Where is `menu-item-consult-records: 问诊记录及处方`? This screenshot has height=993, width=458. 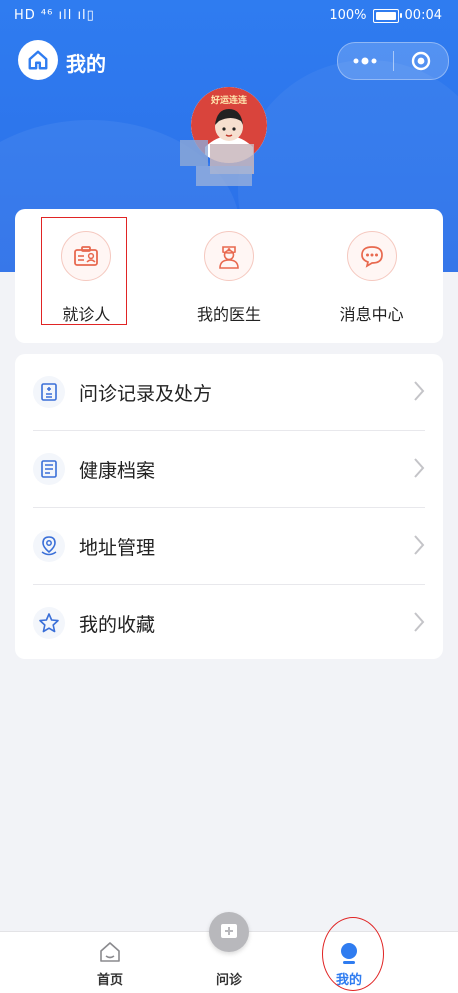
menu-item-consult-records: 问诊记录及处方 is located at coordinates (229, 392).